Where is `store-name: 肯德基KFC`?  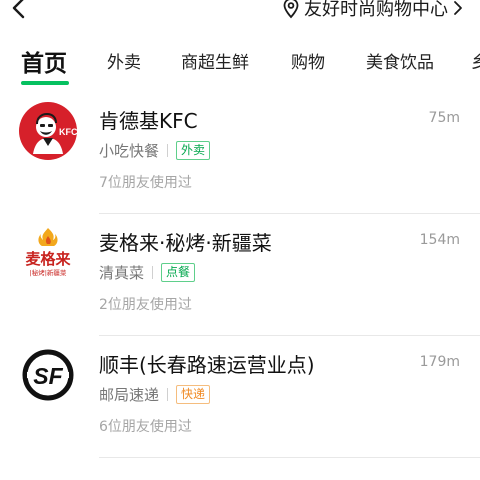 store-name: 肯德基KFC is located at coordinates (148, 121).